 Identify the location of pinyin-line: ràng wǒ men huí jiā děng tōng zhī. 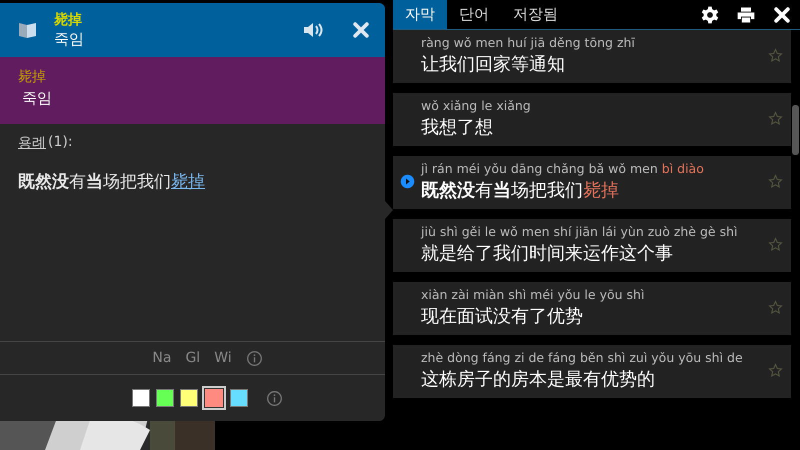
(528, 43).